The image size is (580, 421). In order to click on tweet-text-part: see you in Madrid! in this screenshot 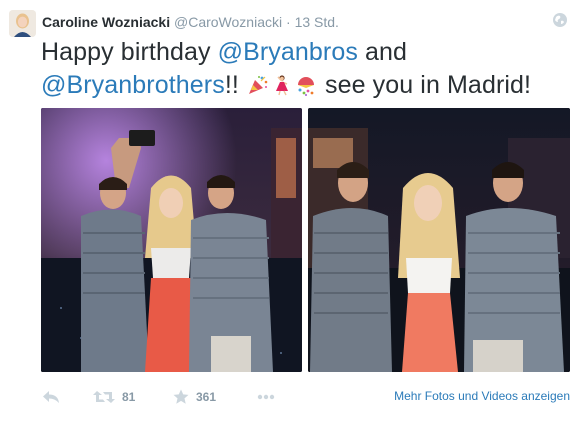, I will do `click(424, 85)`.